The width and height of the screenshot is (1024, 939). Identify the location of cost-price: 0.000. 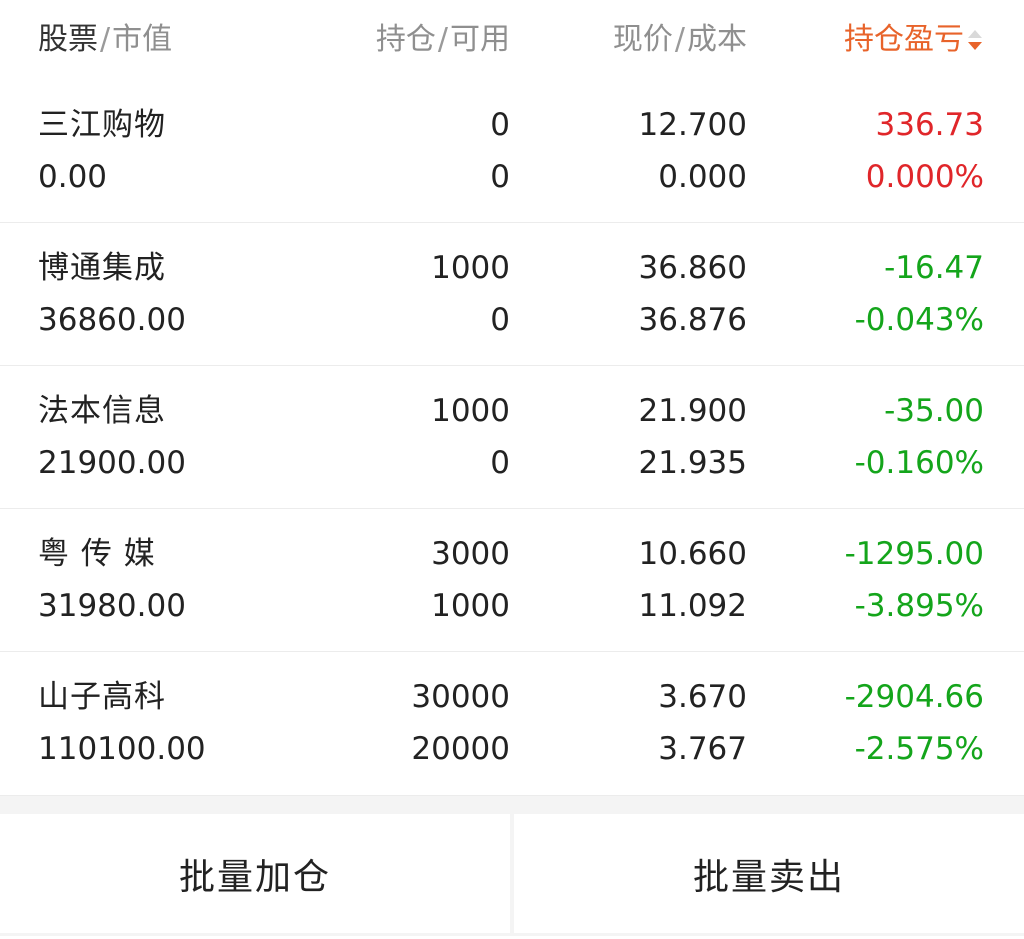
(702, 177).